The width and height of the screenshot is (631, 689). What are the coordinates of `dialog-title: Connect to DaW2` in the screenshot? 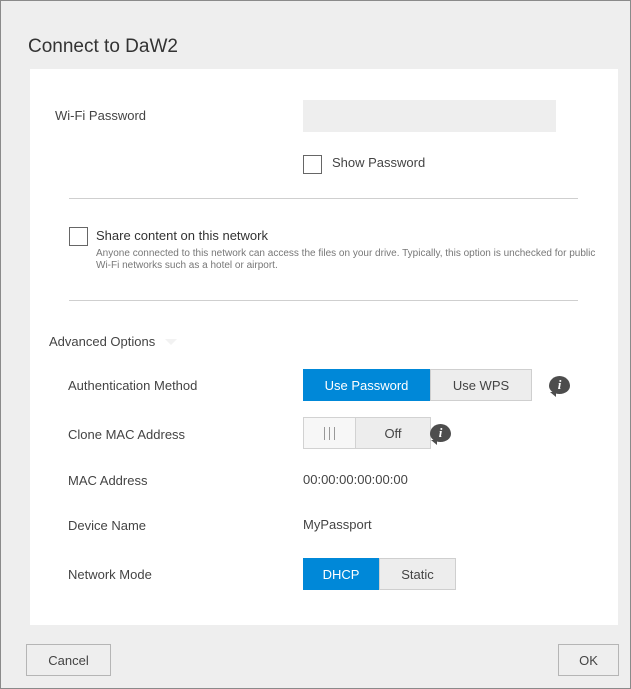 It's located at (103, 46).